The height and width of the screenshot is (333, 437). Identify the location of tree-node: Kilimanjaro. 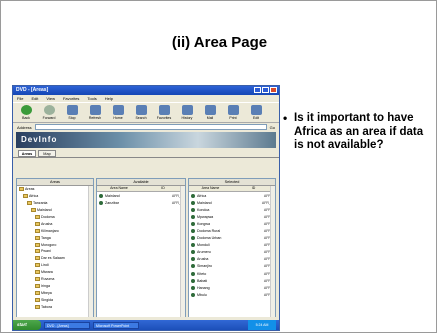
(55, 230).